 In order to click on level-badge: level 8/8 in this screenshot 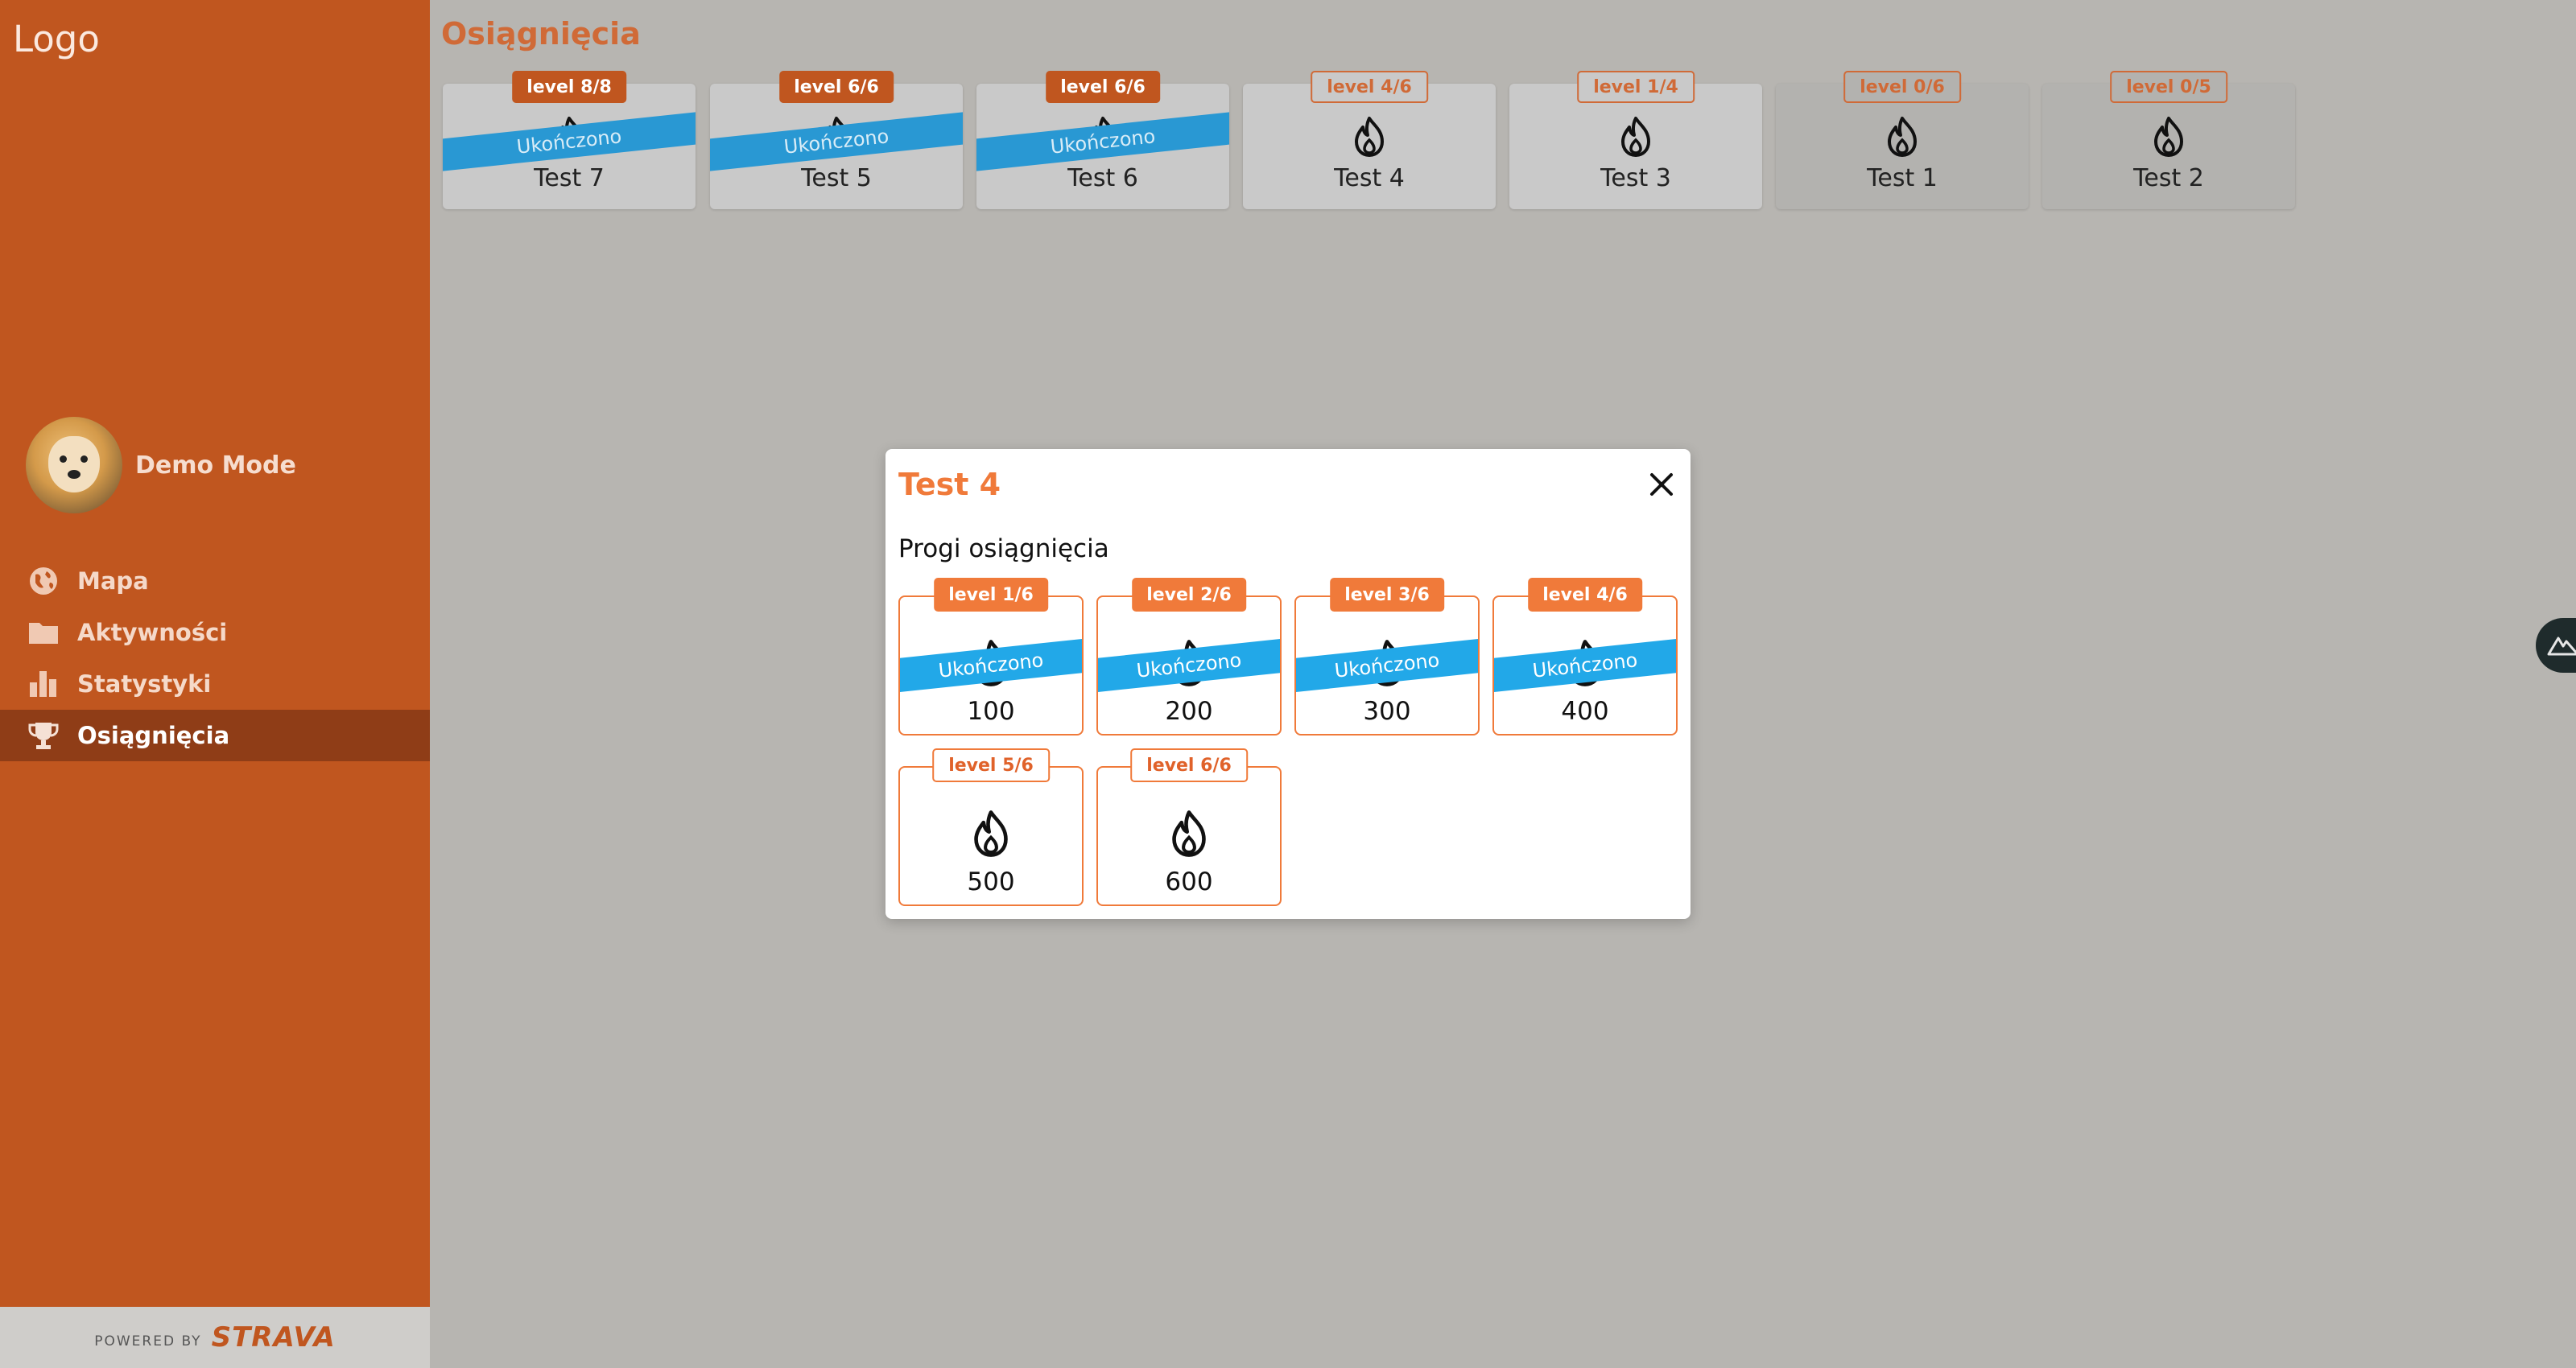, I will do `click(569, 87)`.